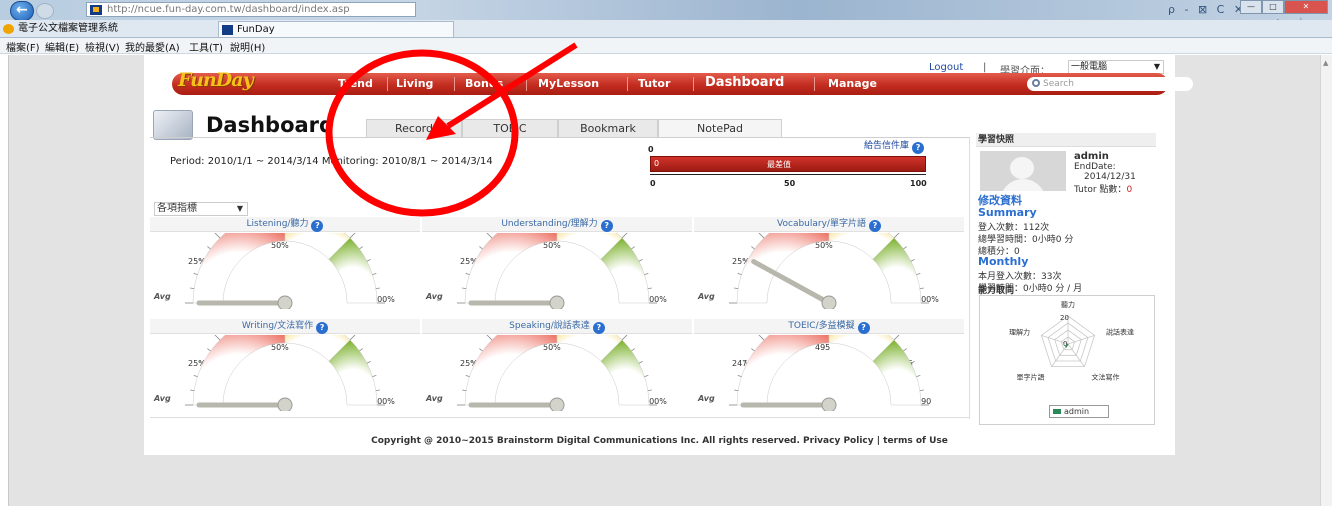 The height and width of the screenshot is (506, 1332). Describe the element at coordinates (68, 28) in the screenshot. I see `tab-label: 電子公文檔案管理系統` at that location.